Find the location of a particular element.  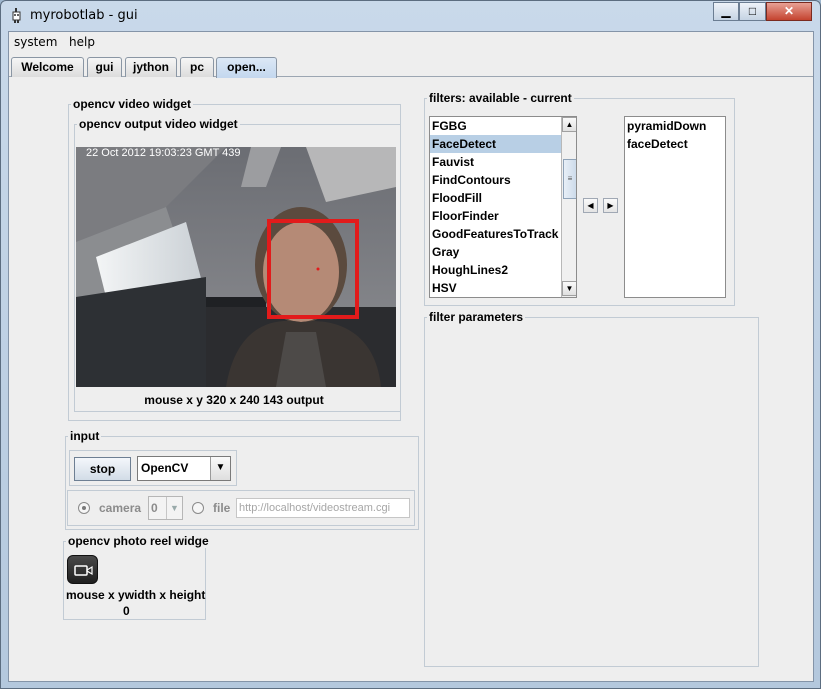

tab-welcome: Welcome is located at coordinates (47, 67).